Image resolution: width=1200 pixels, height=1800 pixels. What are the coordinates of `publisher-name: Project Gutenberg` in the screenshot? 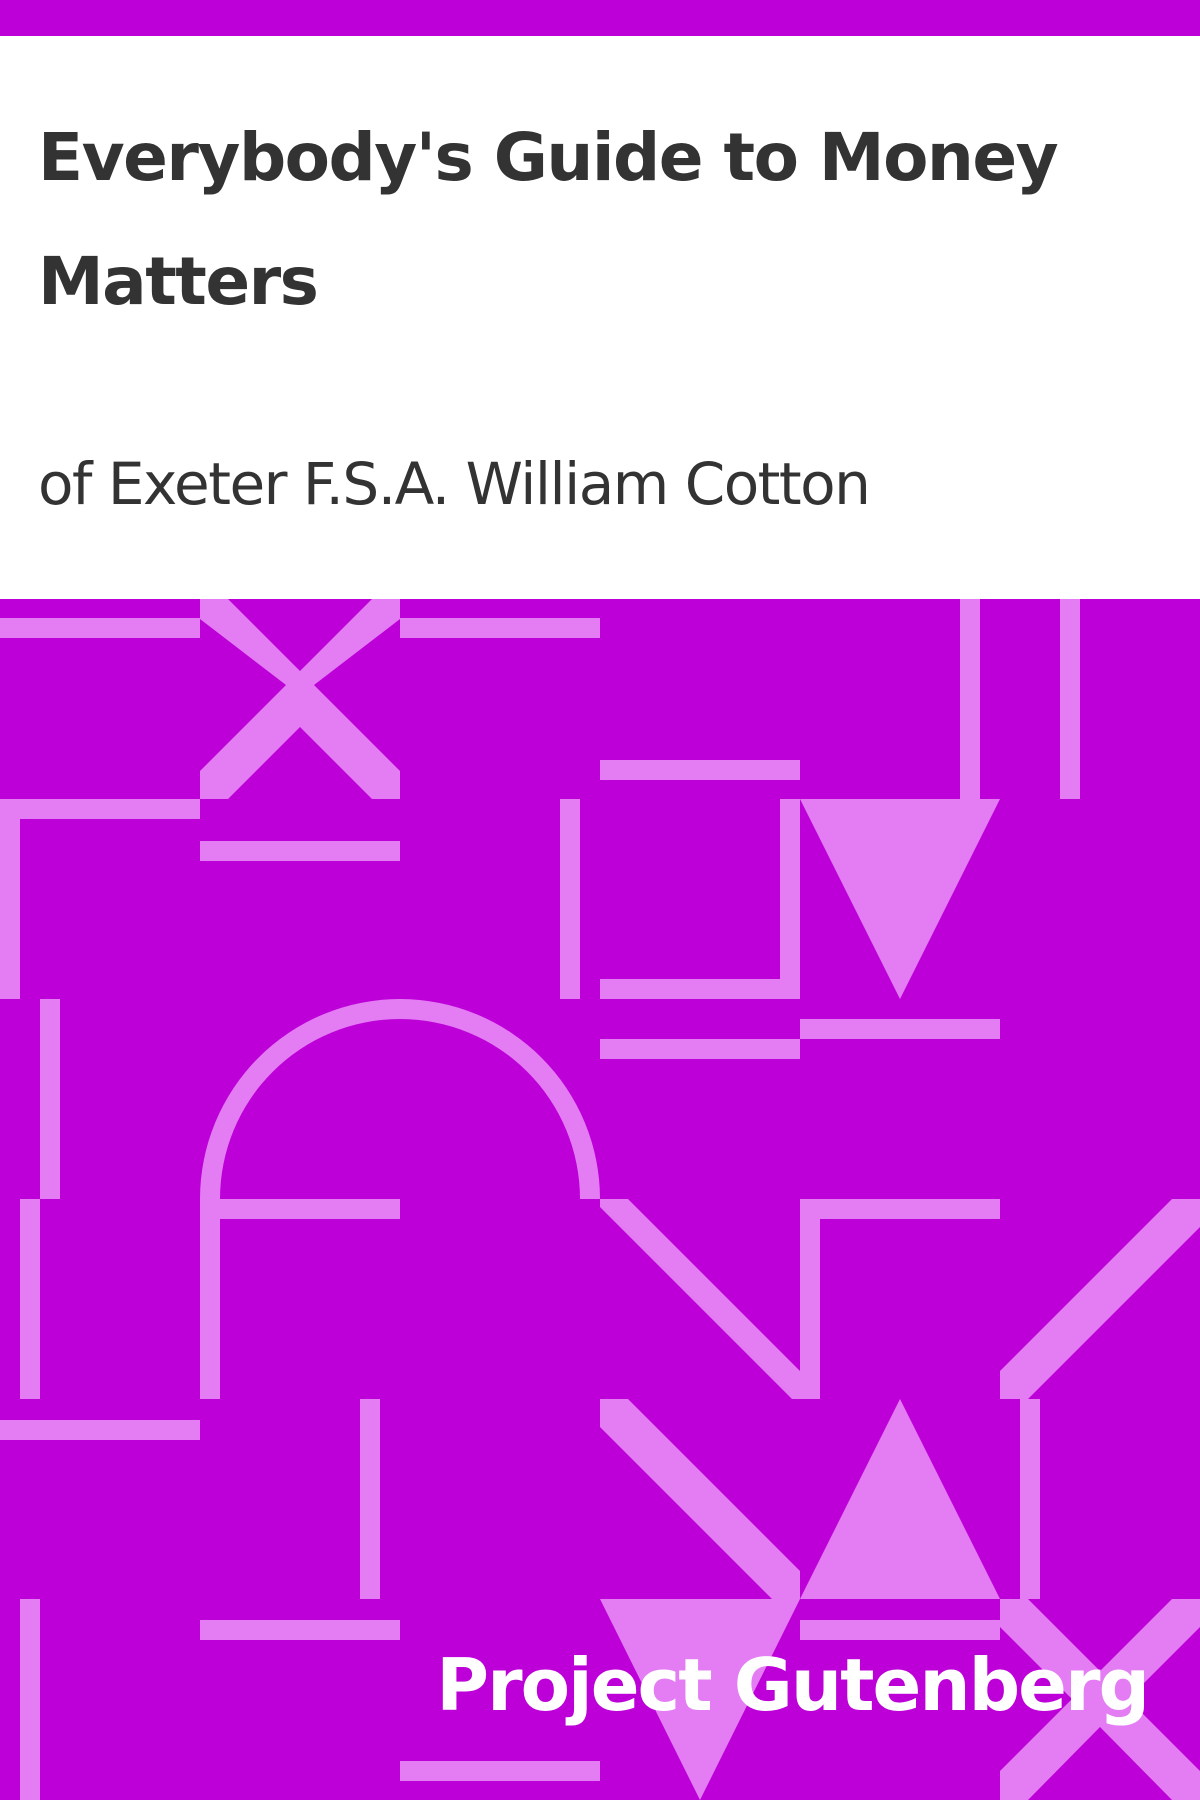 It's located at (793, 1685).